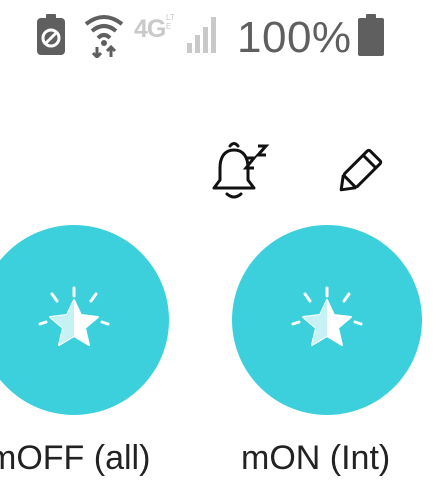  I want to click on battery-saver-icon, so click(51, 34).